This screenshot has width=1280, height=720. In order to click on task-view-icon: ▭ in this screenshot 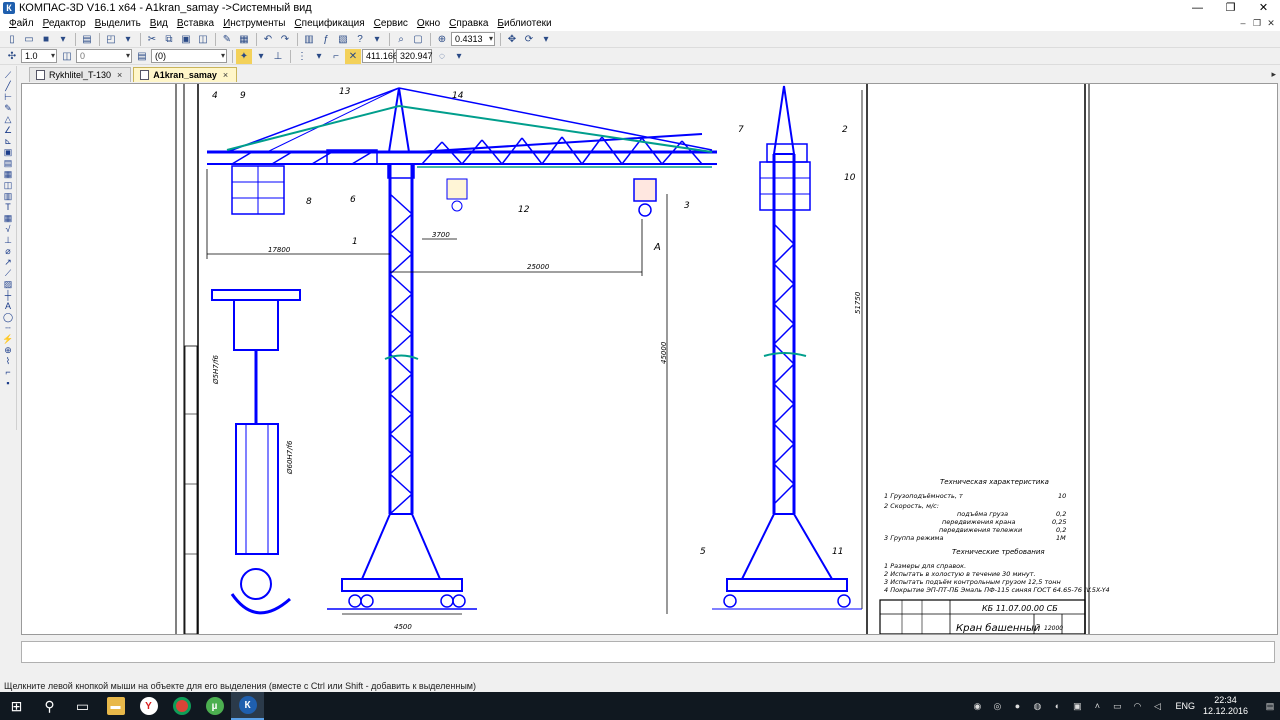, I will do `click(82, 706)`.